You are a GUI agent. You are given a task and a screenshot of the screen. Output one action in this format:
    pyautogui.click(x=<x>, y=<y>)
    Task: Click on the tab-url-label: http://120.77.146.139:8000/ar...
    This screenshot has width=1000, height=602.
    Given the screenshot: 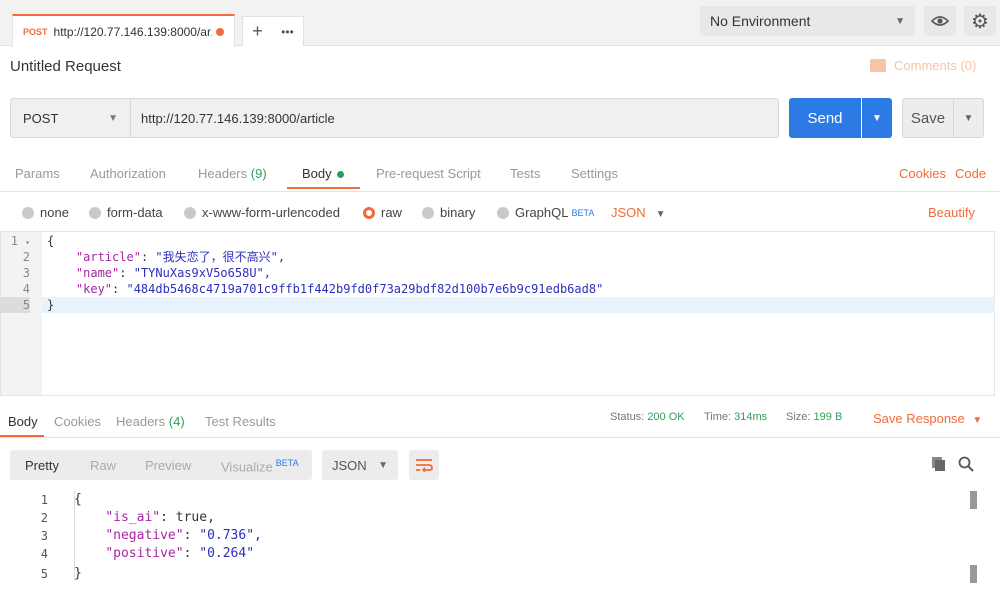 What is the action you would take?
    pyautogui.click(x=132, y=31)
    